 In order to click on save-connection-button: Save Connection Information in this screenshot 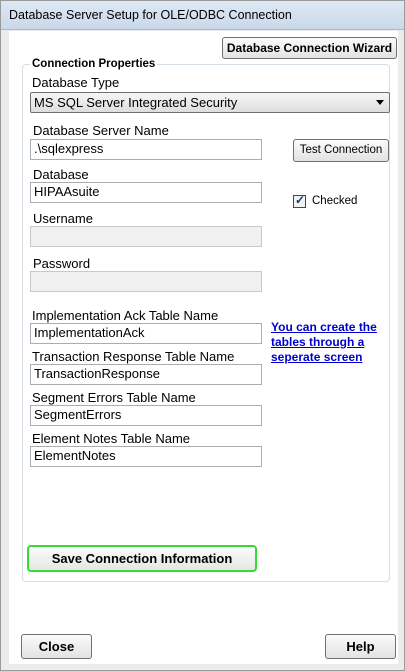, I will do `click(142, 558)`.